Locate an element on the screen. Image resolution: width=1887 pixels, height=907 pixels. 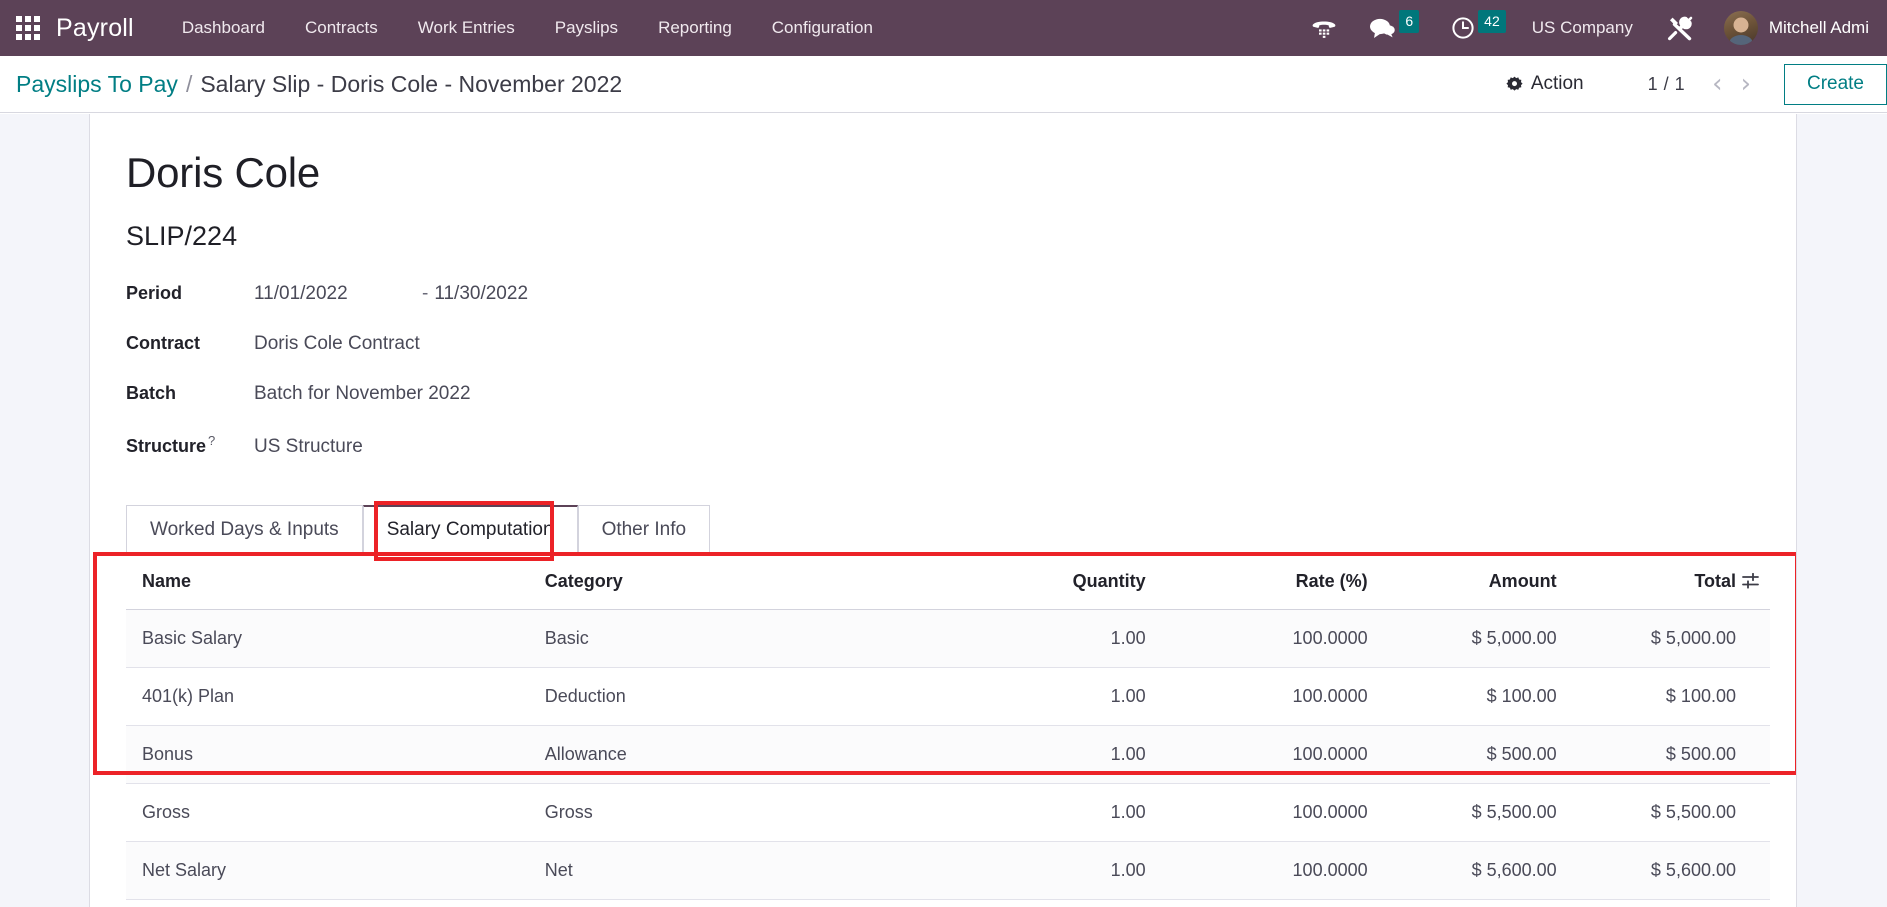
field-row-structure: Structure? US Structure is located at coordinates (948, 458).